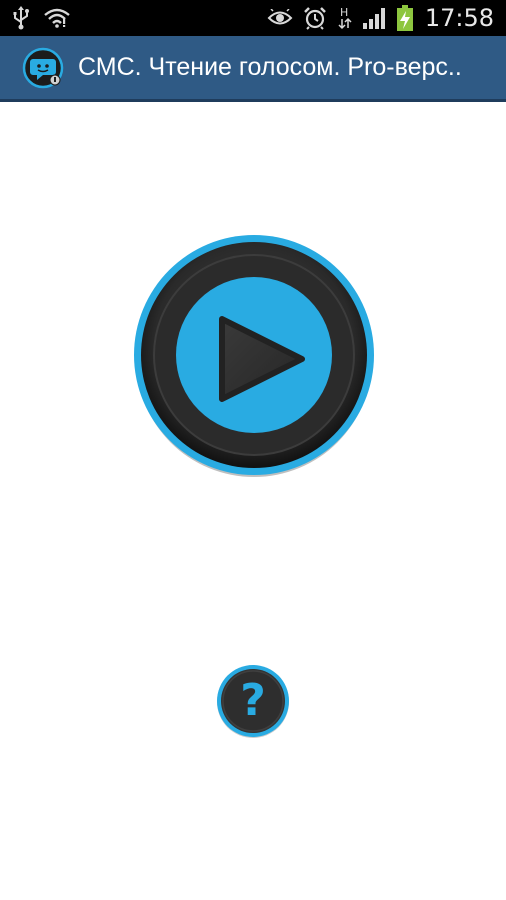  I want to click on usb-icon, so click(21, 18).